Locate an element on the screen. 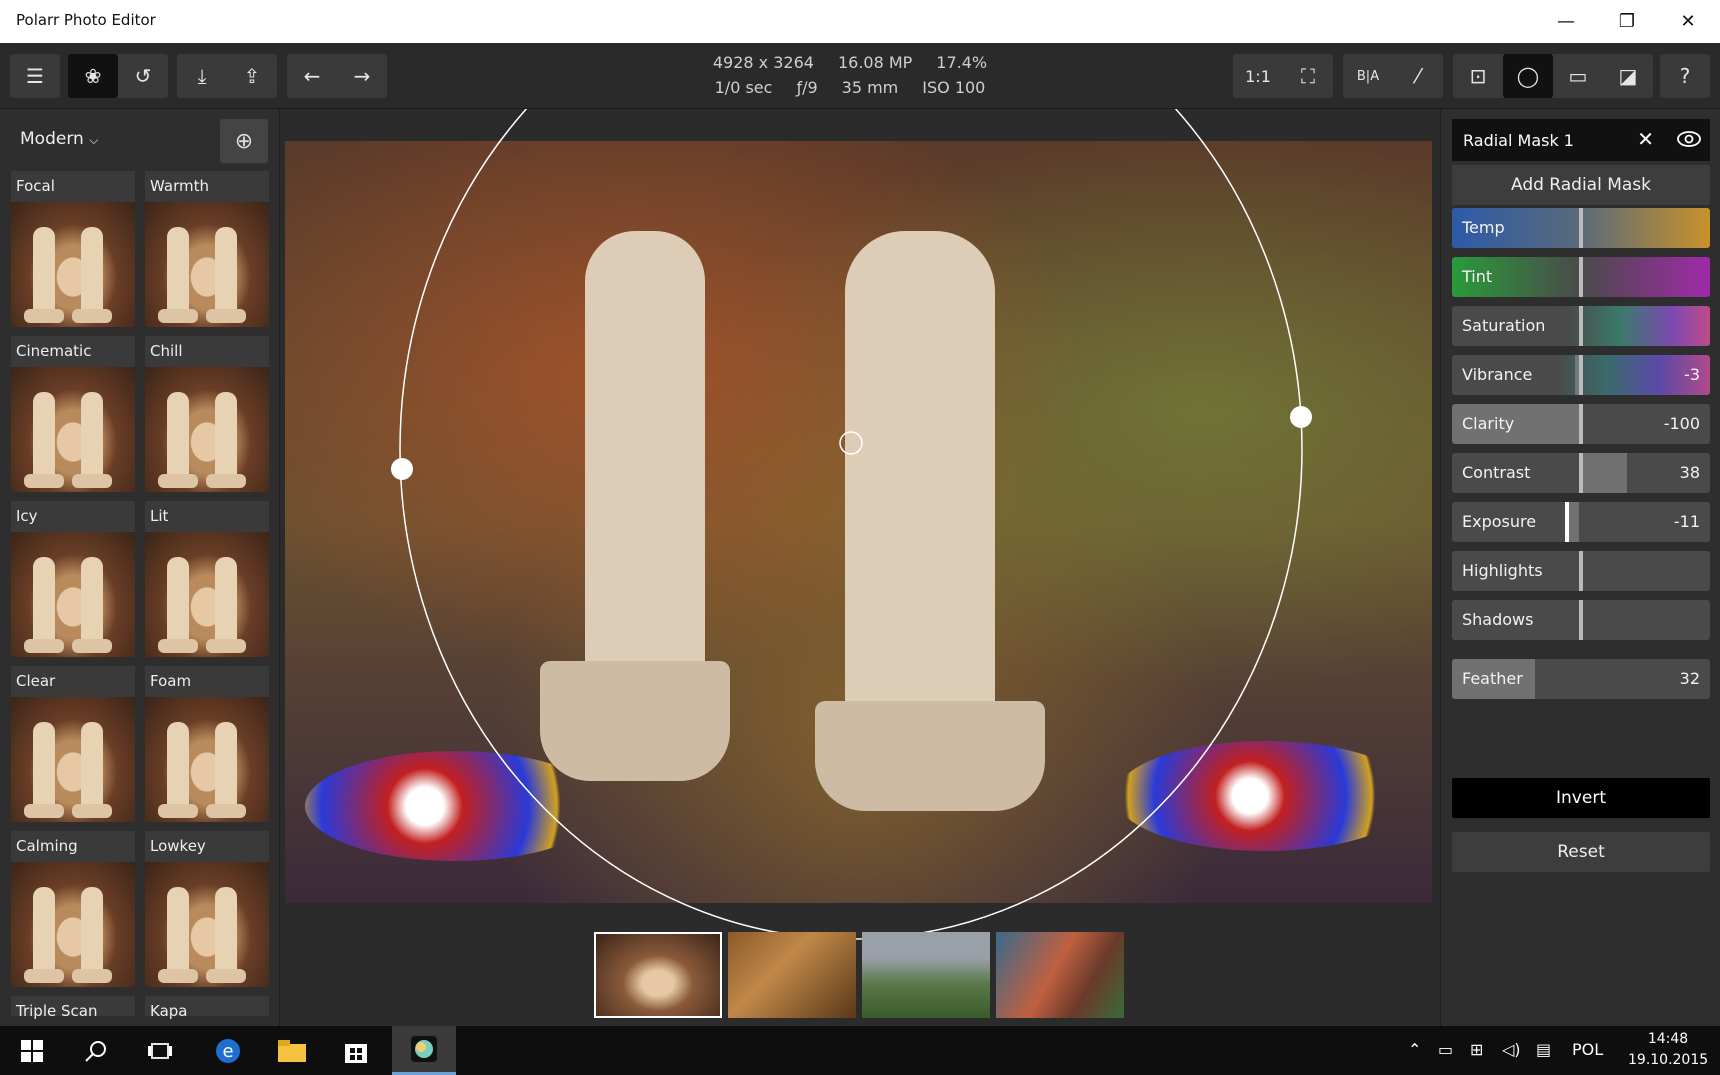  clock: 14:48 19.10.2015 is located at coordinates (1668, 1050).